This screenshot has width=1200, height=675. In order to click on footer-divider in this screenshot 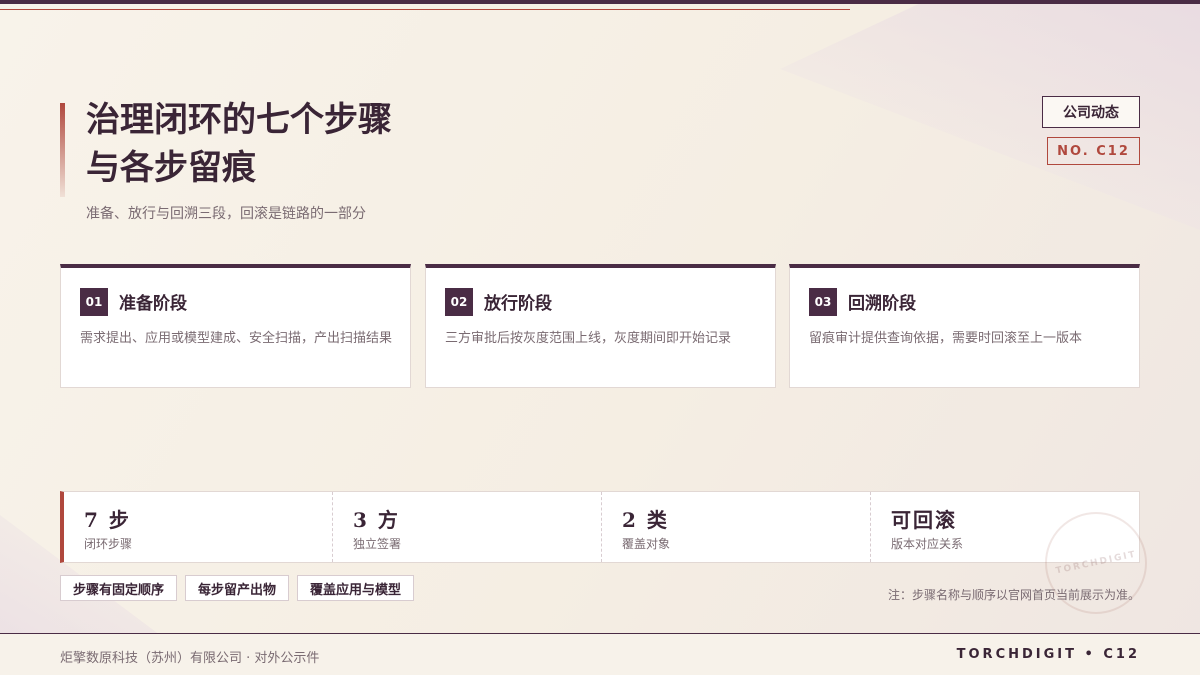, I will do `click(600, 633)`.